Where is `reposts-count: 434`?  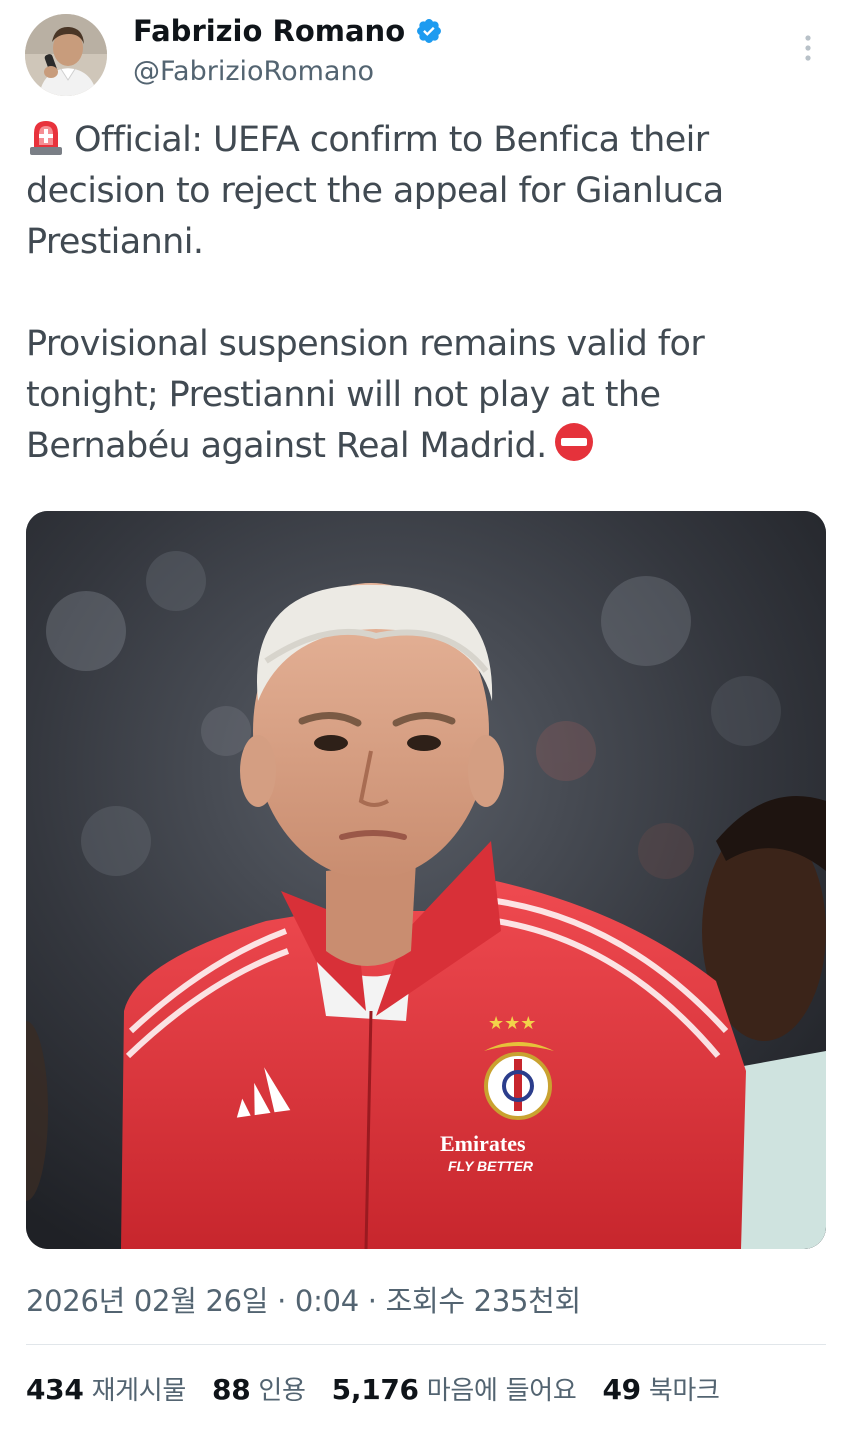 reposts-count: 434 is located at coordinates (55, 1389).